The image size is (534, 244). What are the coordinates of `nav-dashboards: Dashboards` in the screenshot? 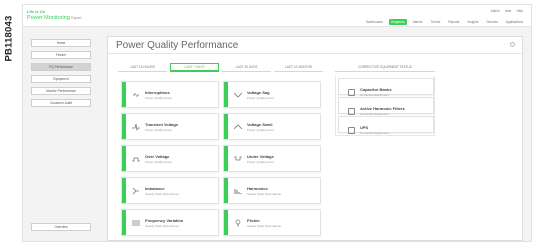 It's located at (374, 22).